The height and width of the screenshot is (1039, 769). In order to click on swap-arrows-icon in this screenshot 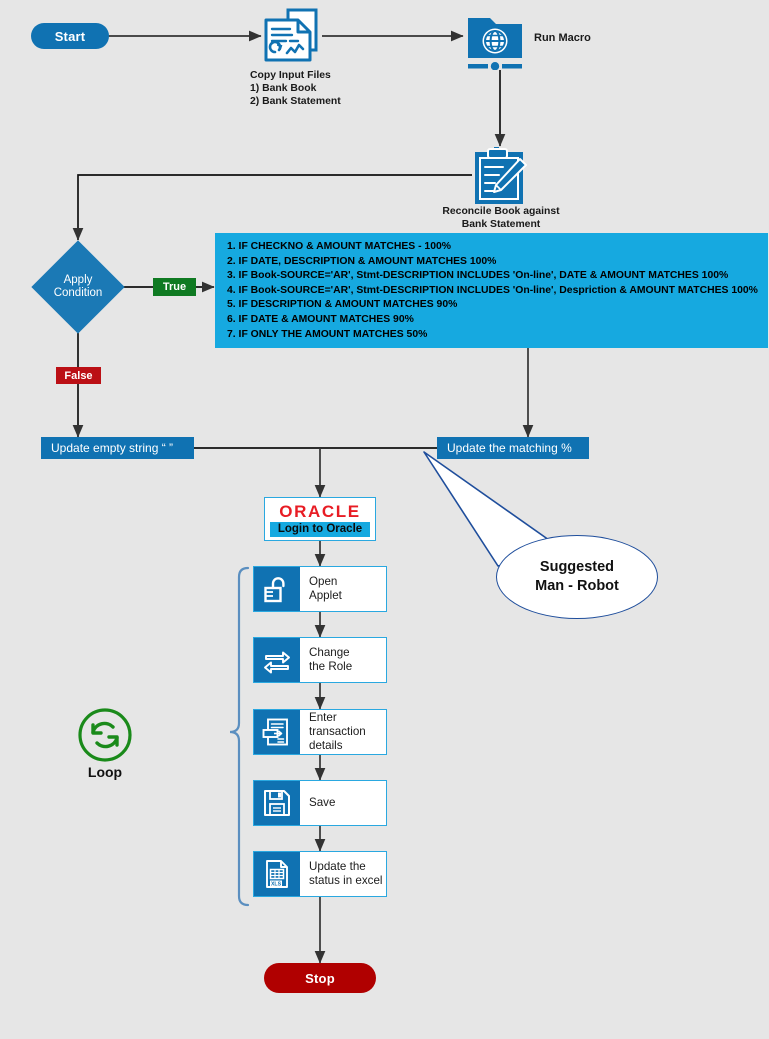, I will do `click(277, 662)`.